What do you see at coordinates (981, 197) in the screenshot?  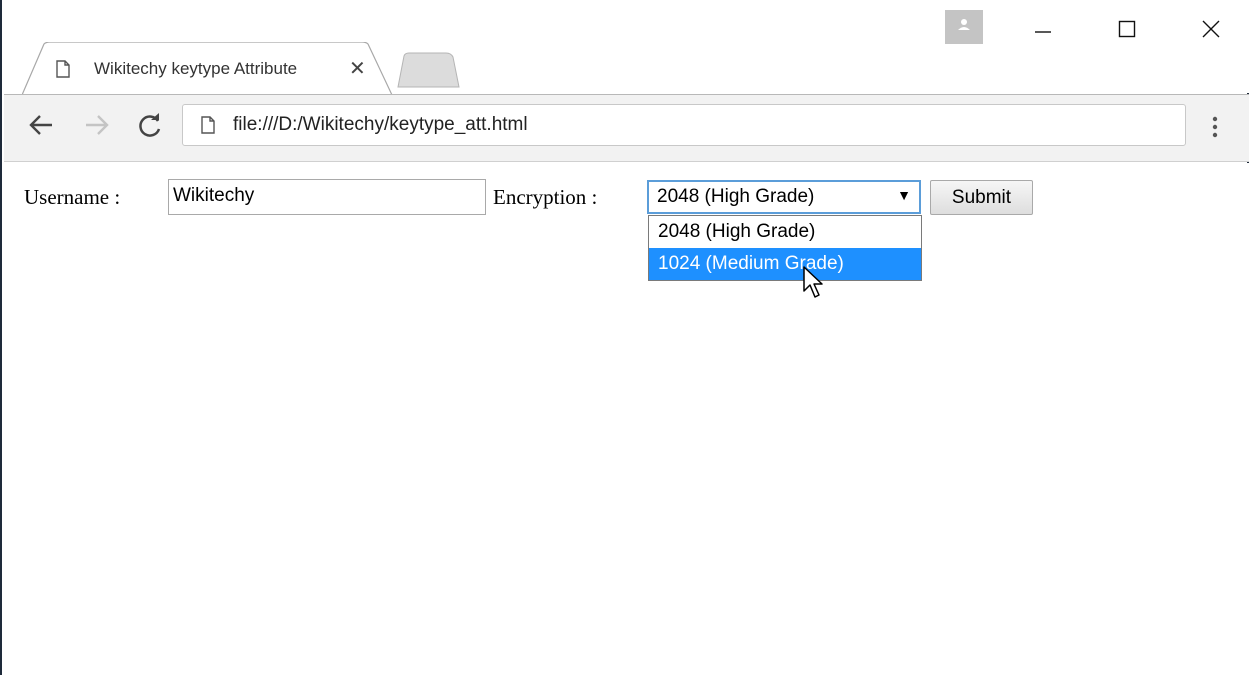 I see `submit-button: Submit` at bounding box center [981, 197].